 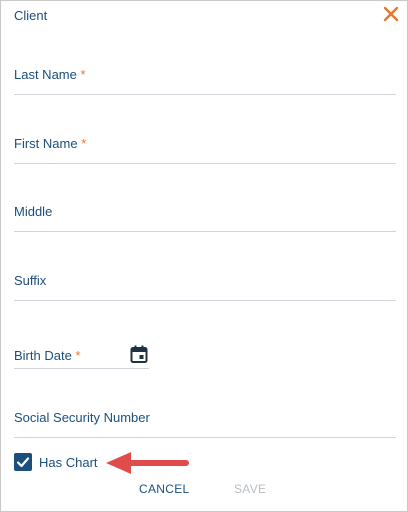 I want to click on cancel-button: CANCEL, so click(x=164, y=489).